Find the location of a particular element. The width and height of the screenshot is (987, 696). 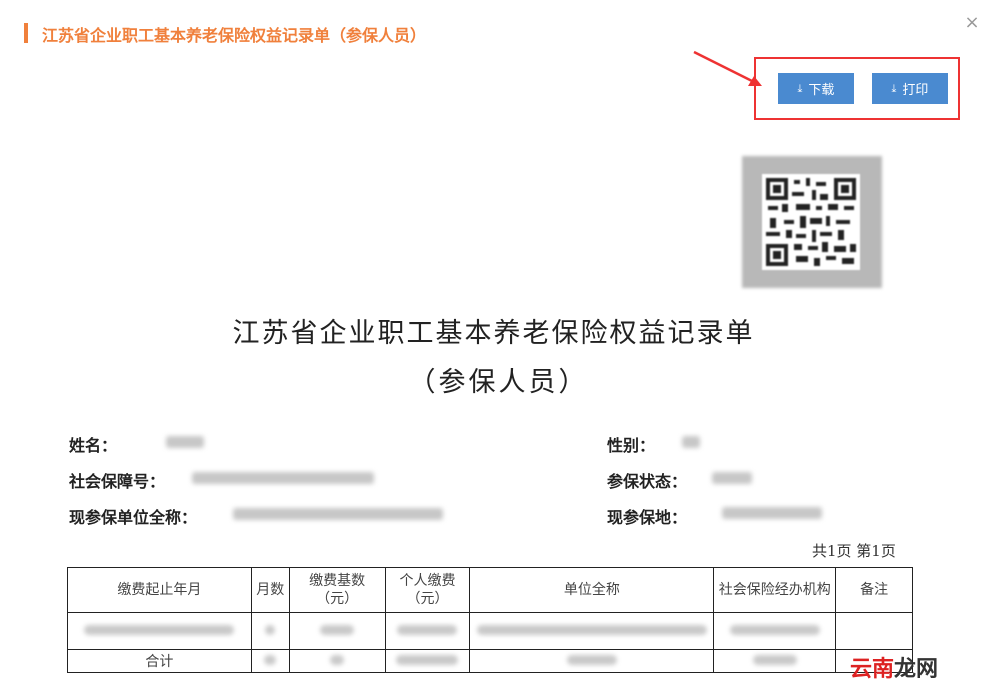

status-value-redacted is located at coordinates (732, 478).